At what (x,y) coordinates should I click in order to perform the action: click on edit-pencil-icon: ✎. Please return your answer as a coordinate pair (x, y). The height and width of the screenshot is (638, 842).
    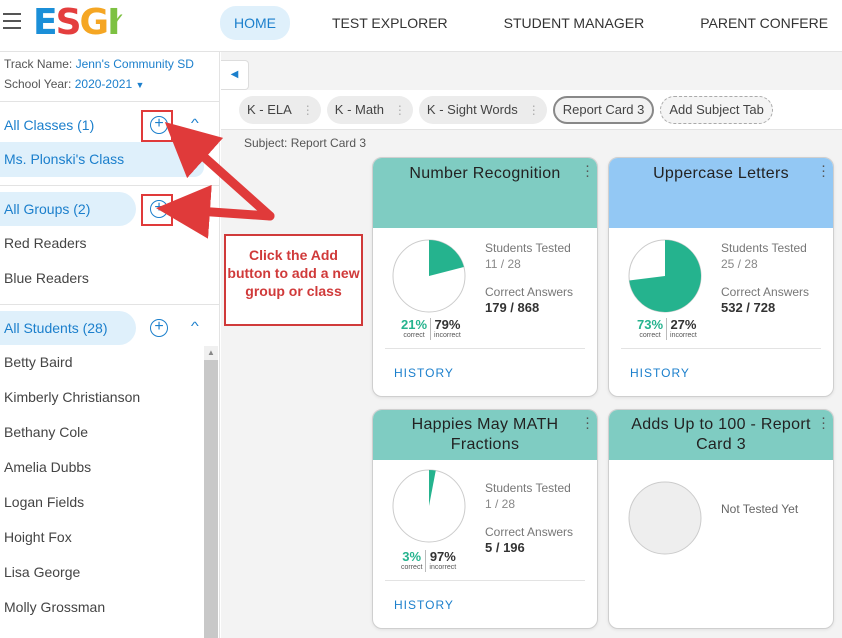
    Looking at the image, I should click on (196, 160).